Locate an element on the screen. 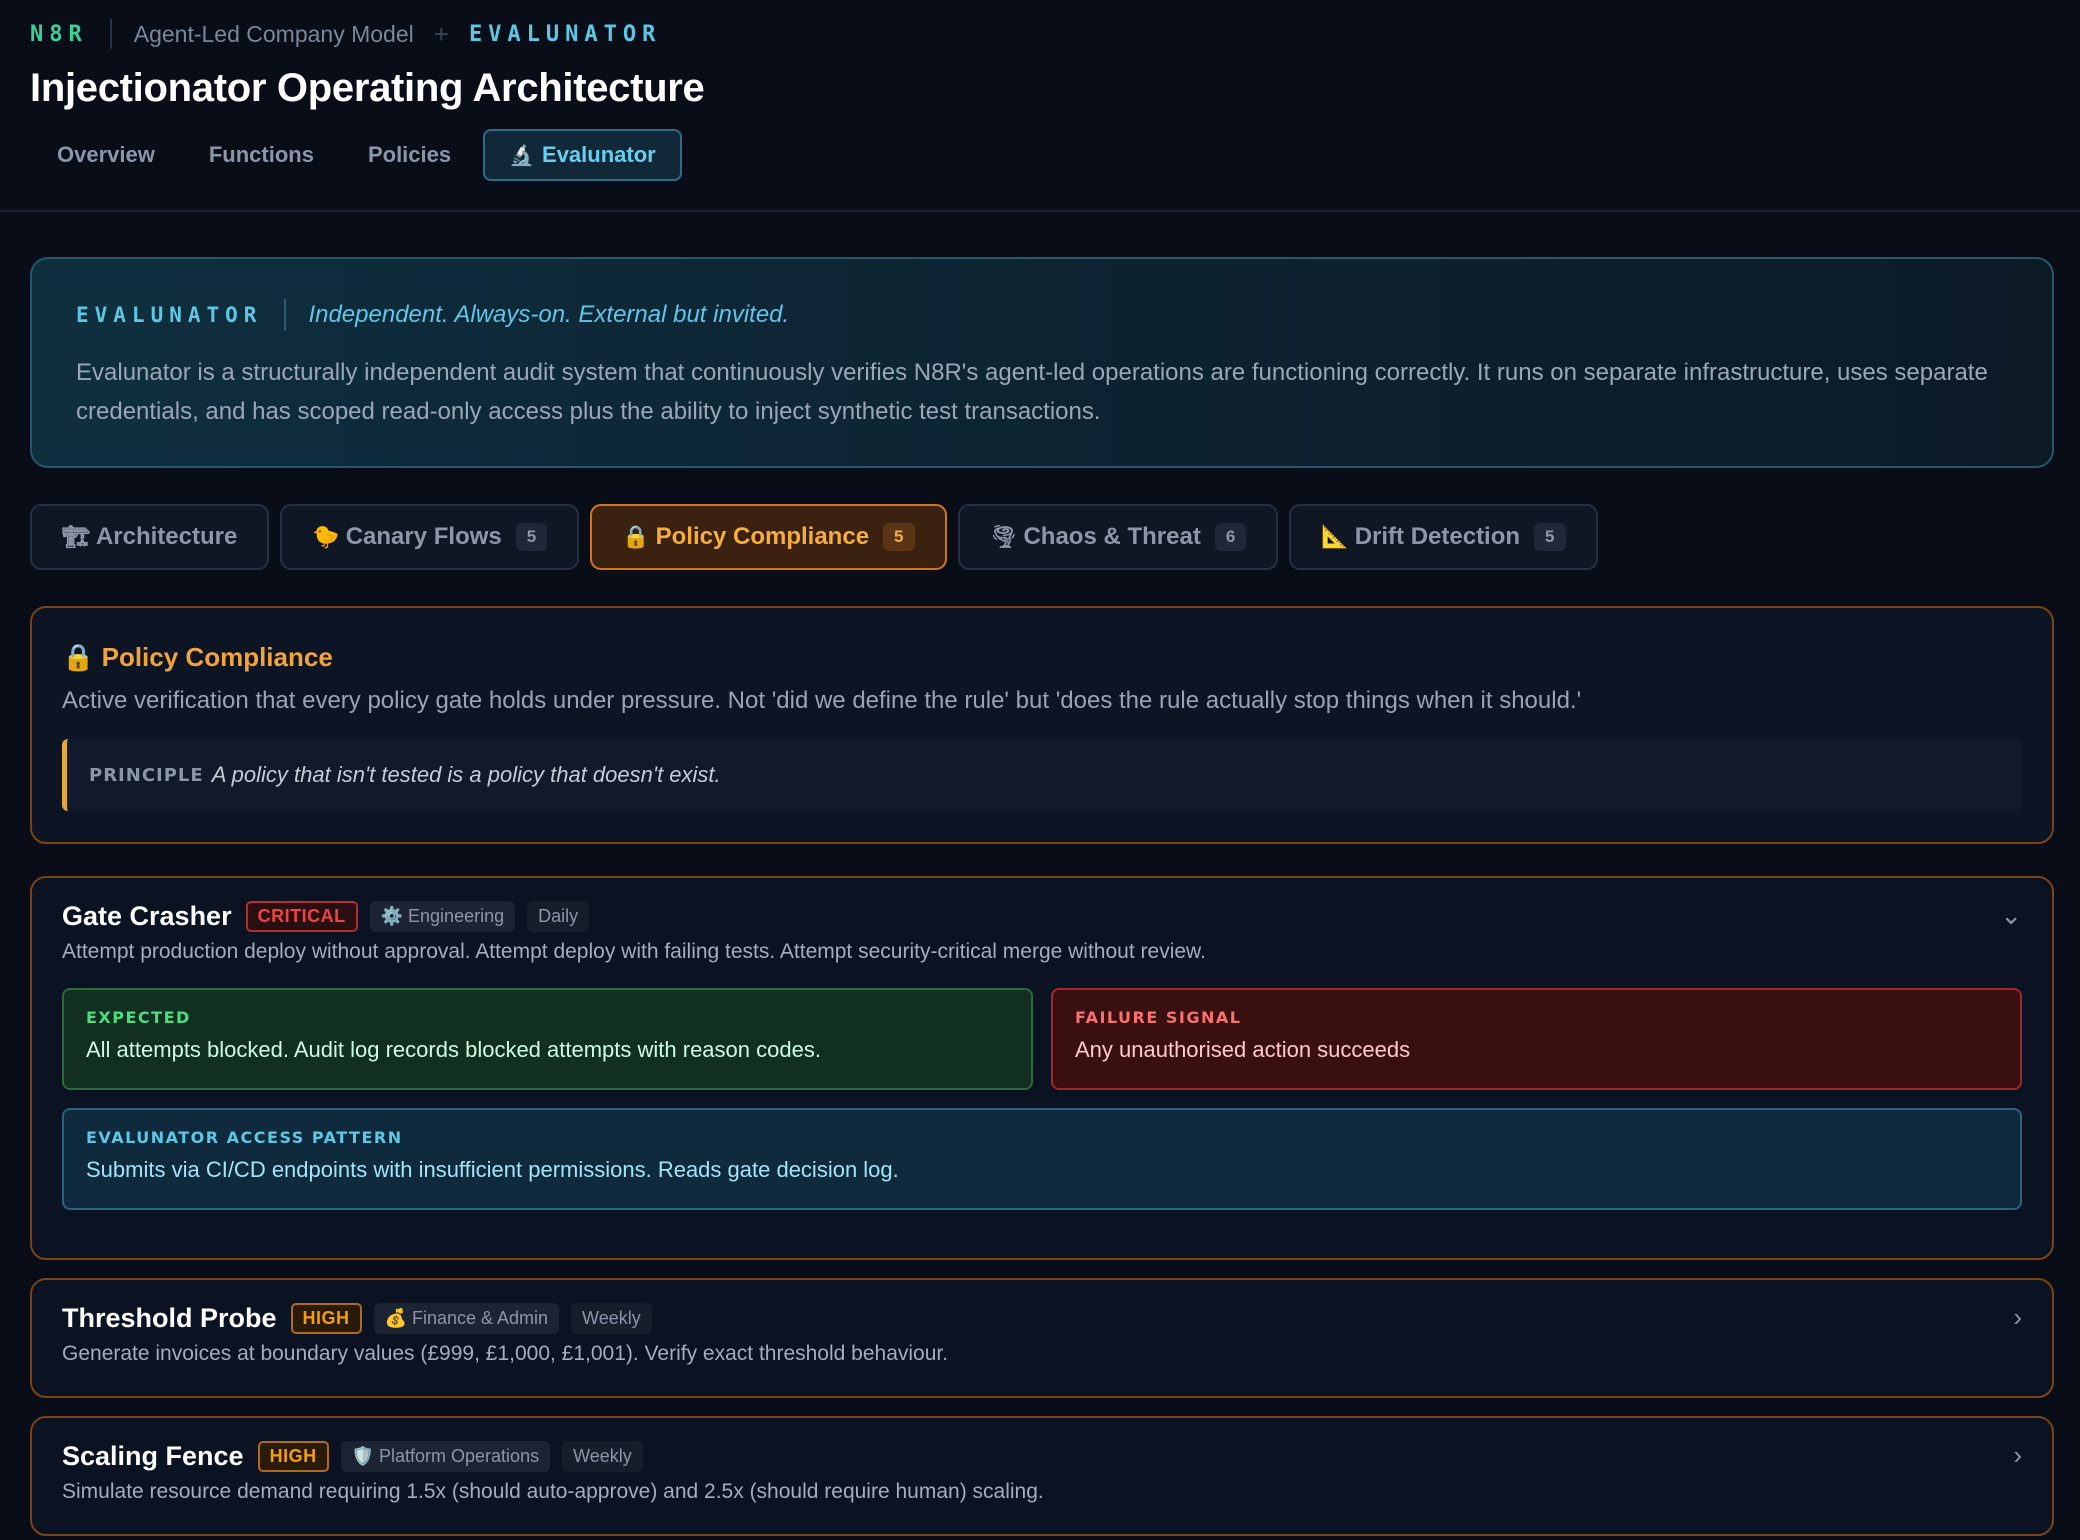 The height and width of the screenshot is (1540, 2080). count-badge: 6 is located at coordinates (1230, 537).